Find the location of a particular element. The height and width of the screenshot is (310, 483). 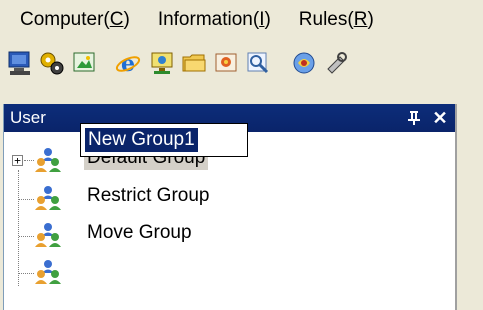

splitter is located at coordinates (469, 207).